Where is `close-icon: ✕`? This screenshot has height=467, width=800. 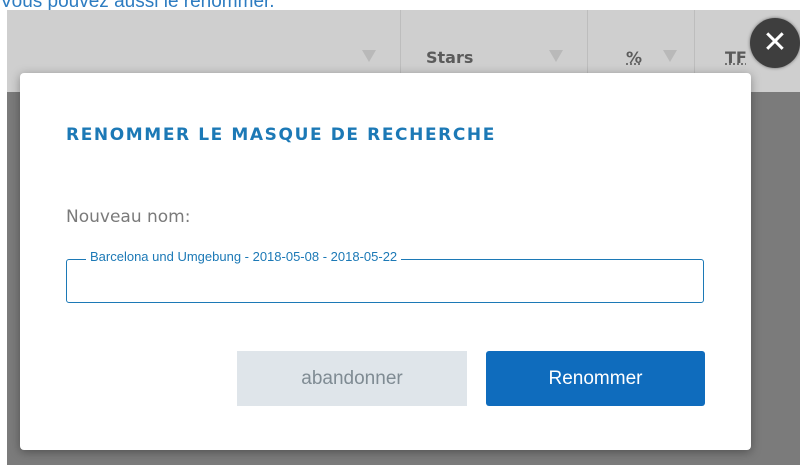
close-icon: ✕ is located at coordinates (775, 42).